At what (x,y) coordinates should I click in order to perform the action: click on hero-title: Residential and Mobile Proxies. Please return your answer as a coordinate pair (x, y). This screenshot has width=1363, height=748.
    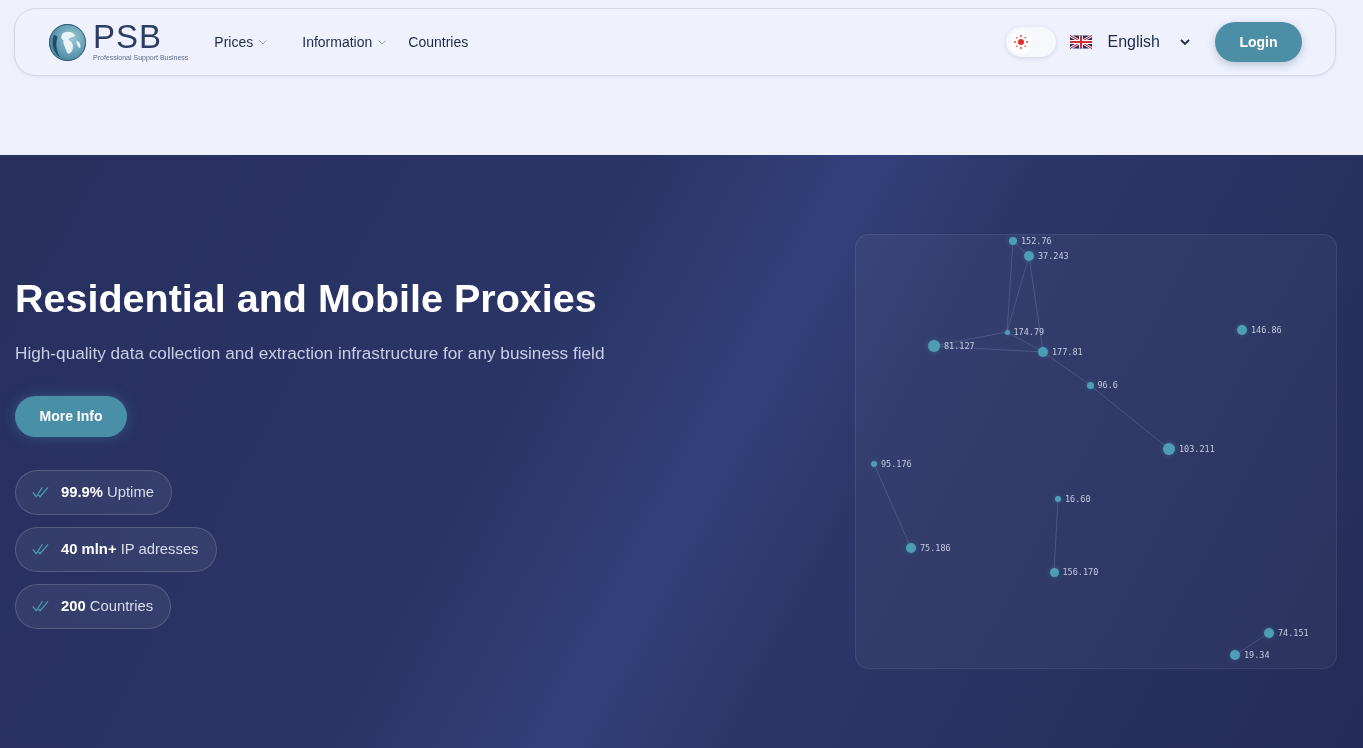
    Looking at the image, I should click on (306, 297).